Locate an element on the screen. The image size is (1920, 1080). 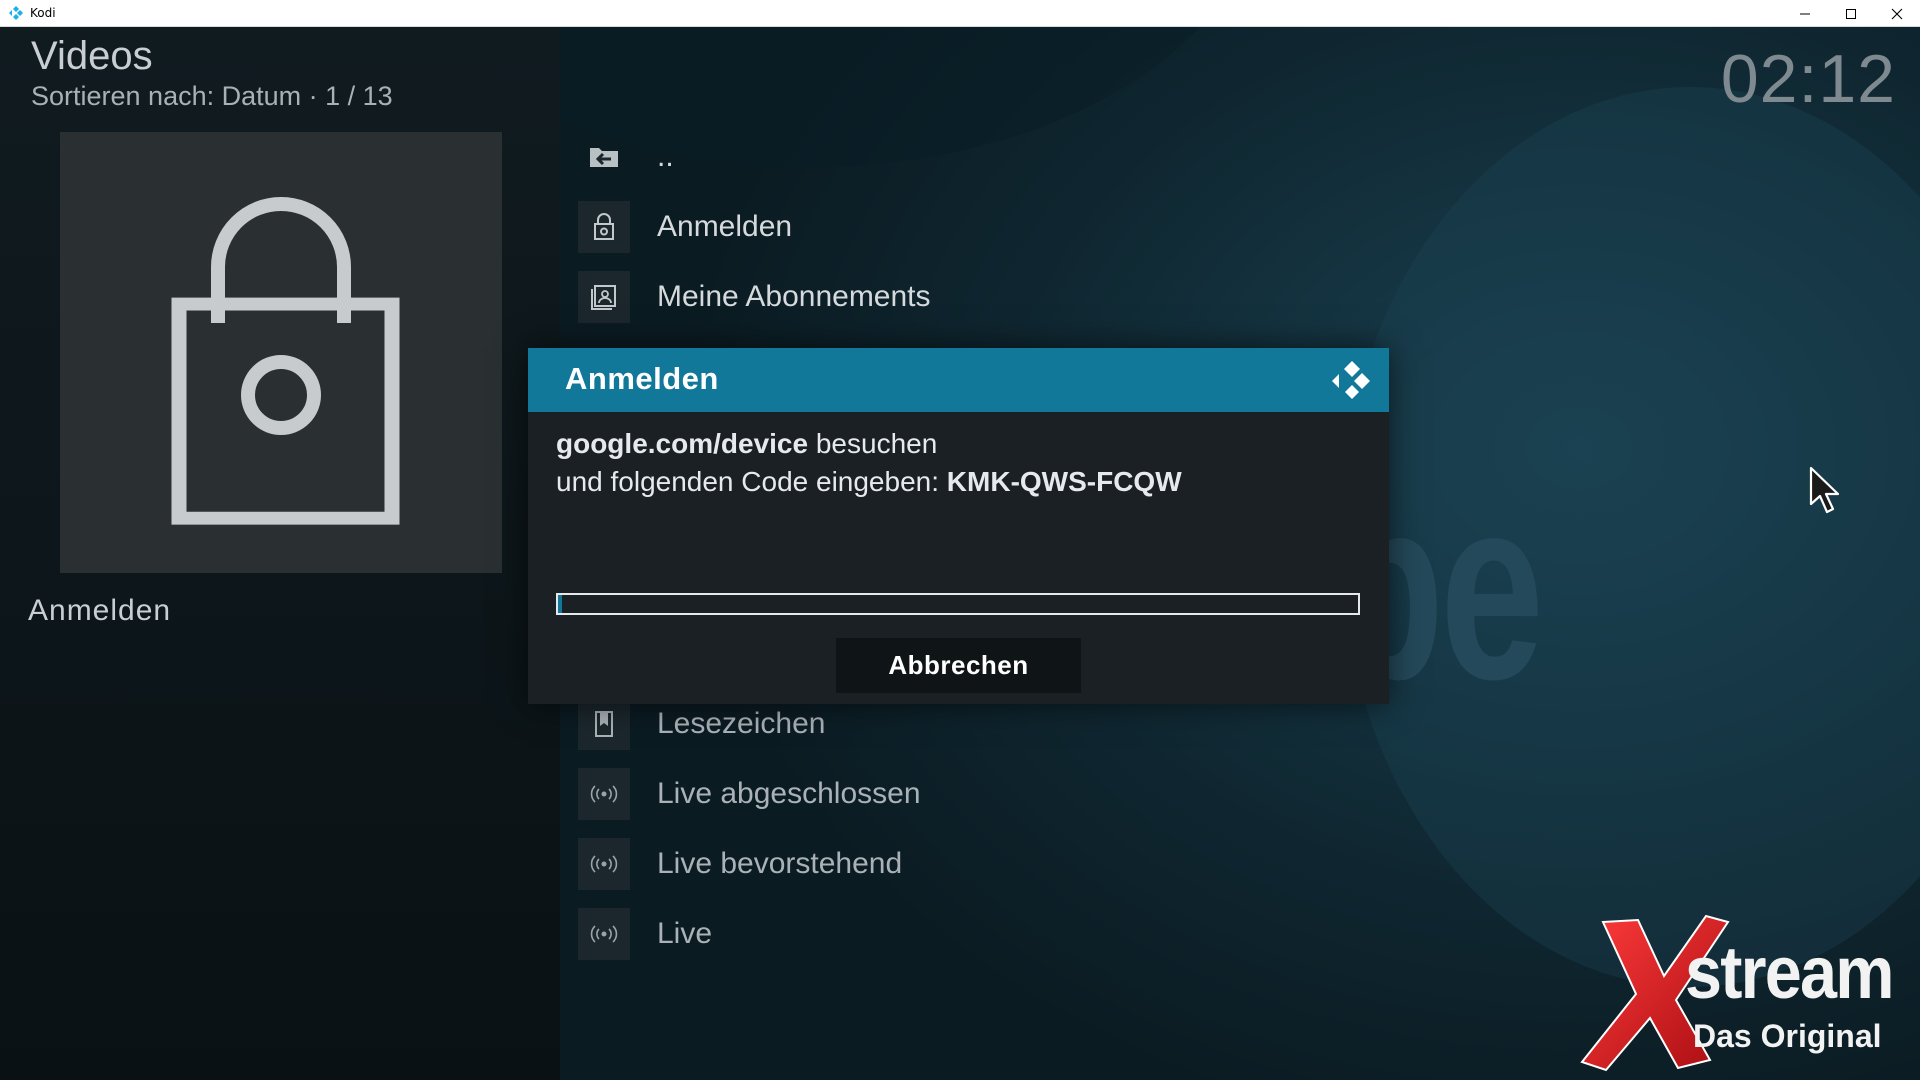
list-item-lesezeichen: Lesezeichen is located at coordinates (702, 724).